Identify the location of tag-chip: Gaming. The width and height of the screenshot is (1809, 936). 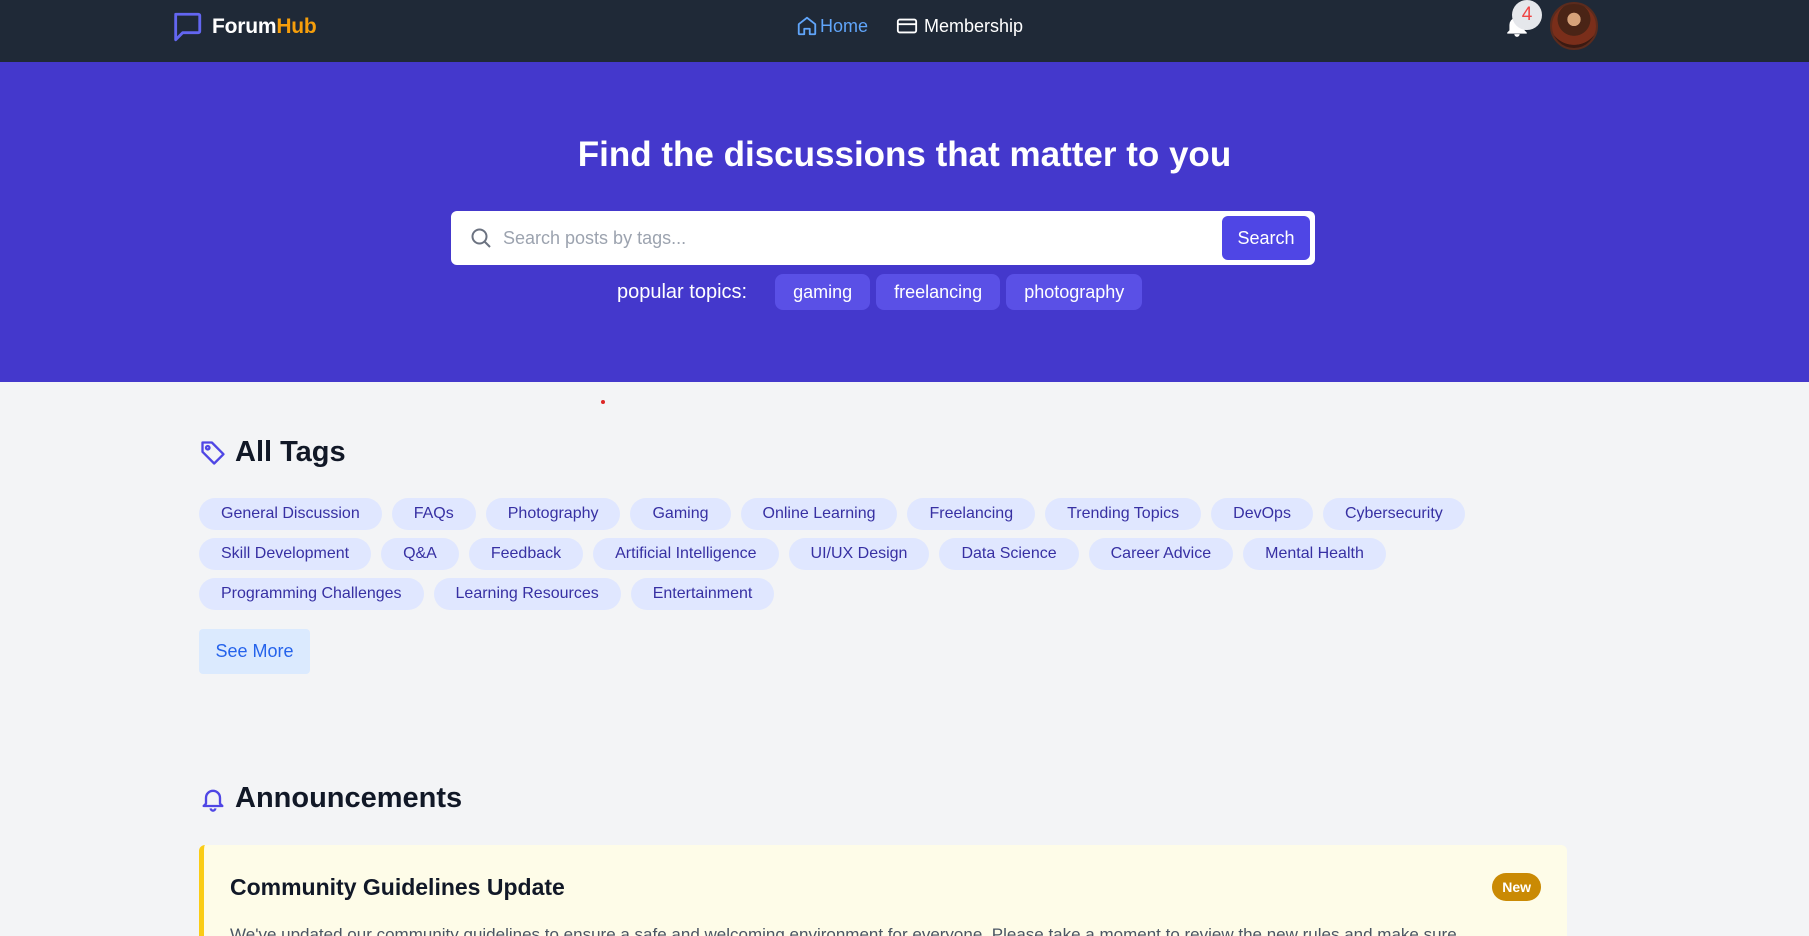
(680, 514).